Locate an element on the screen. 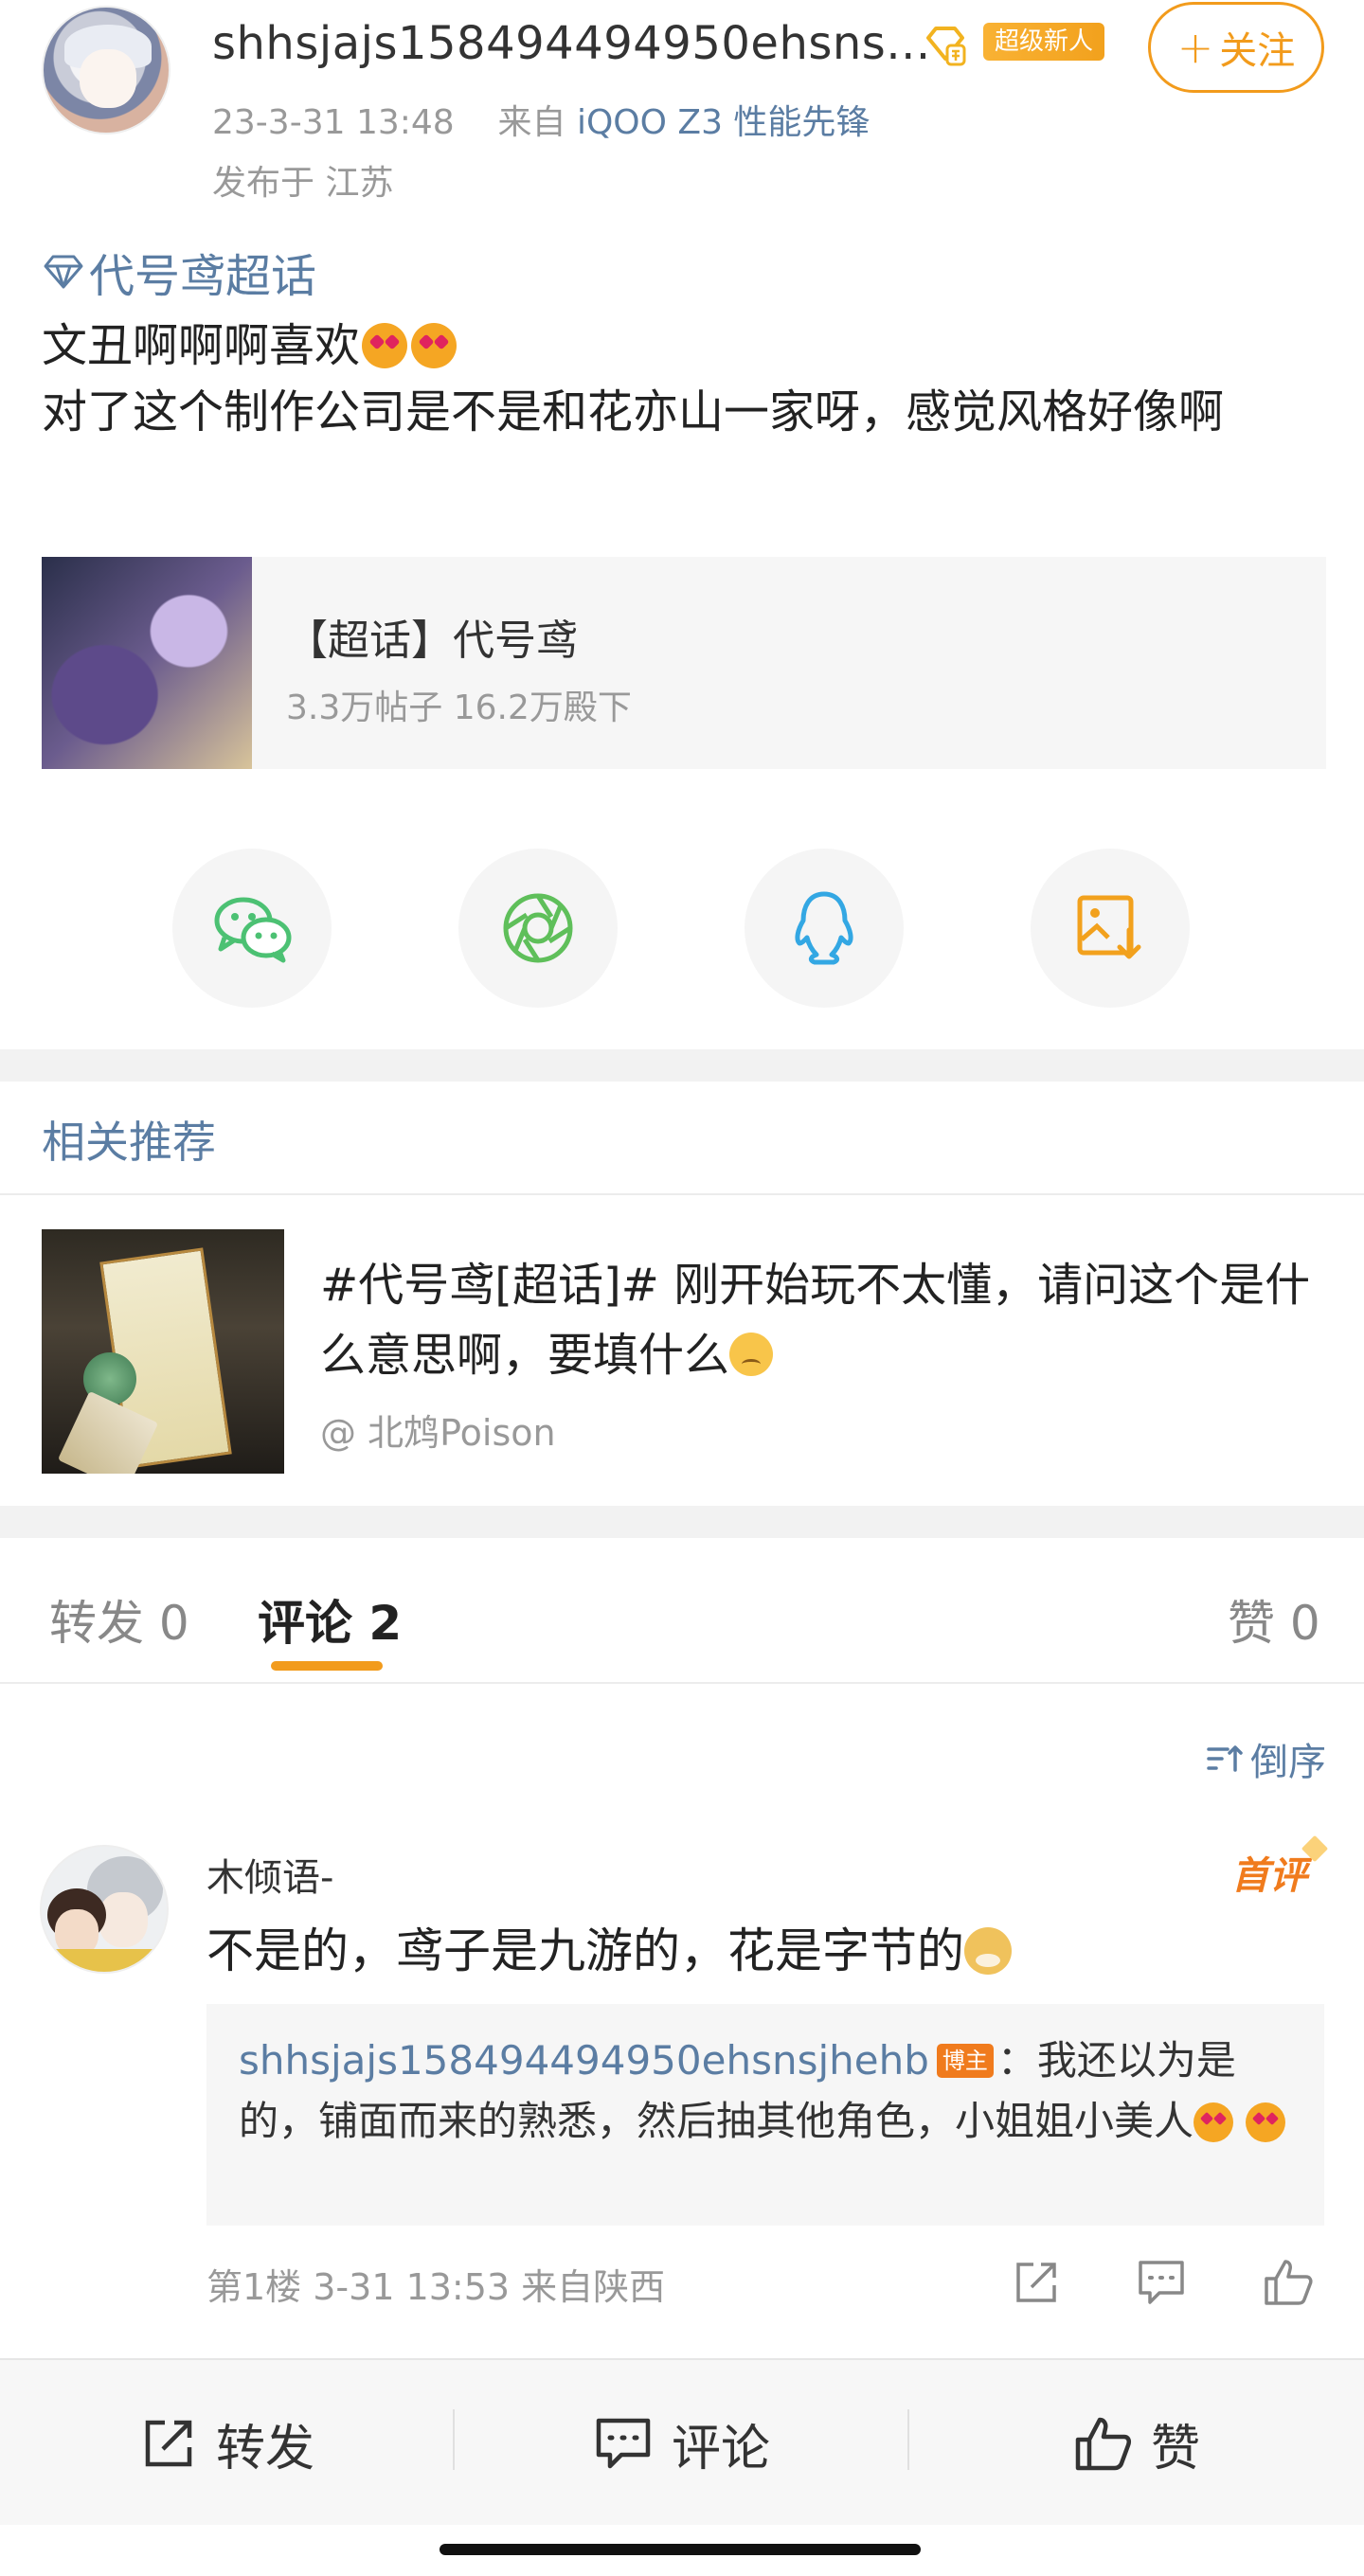 The height and width of the screenshot is (2576, 1364). super-topic-label: 代号鸢超话 is located at coordinates (203, 276).